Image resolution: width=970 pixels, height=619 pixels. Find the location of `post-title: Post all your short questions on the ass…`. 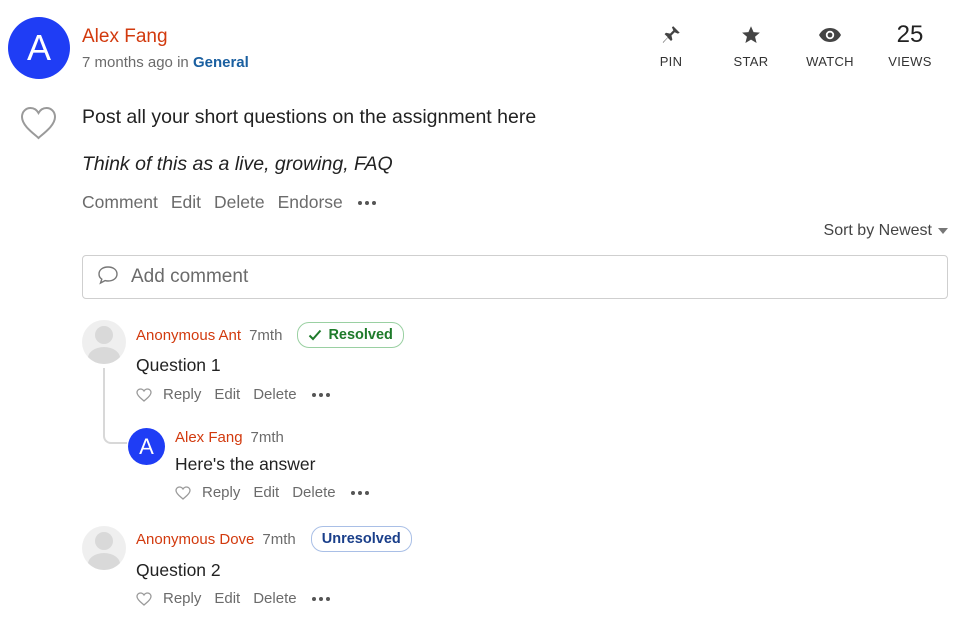

post-title: Post all your short questions on the ass… is located at coordinates (309, 117).